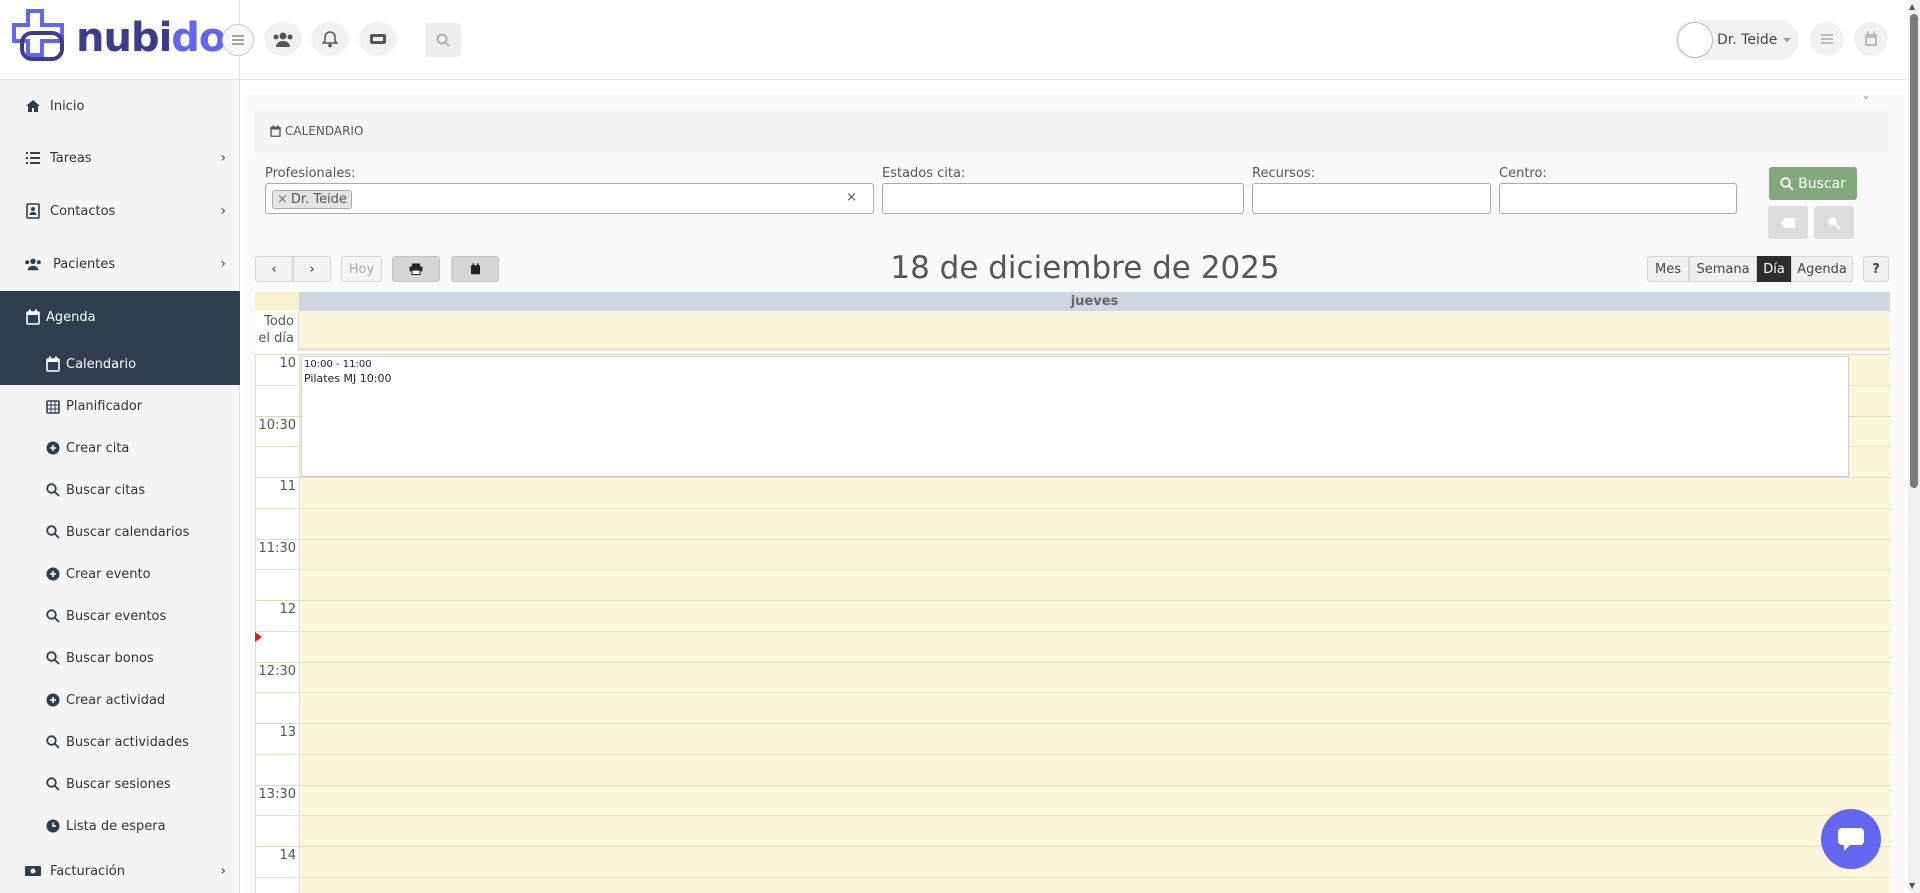 Image resolution: width=1920 pixels, height=893 pixels. Describe the element at coordinates (120, 211) in the screenshot. I see `sidebar-item-contactos: Contactos ›` at that location.